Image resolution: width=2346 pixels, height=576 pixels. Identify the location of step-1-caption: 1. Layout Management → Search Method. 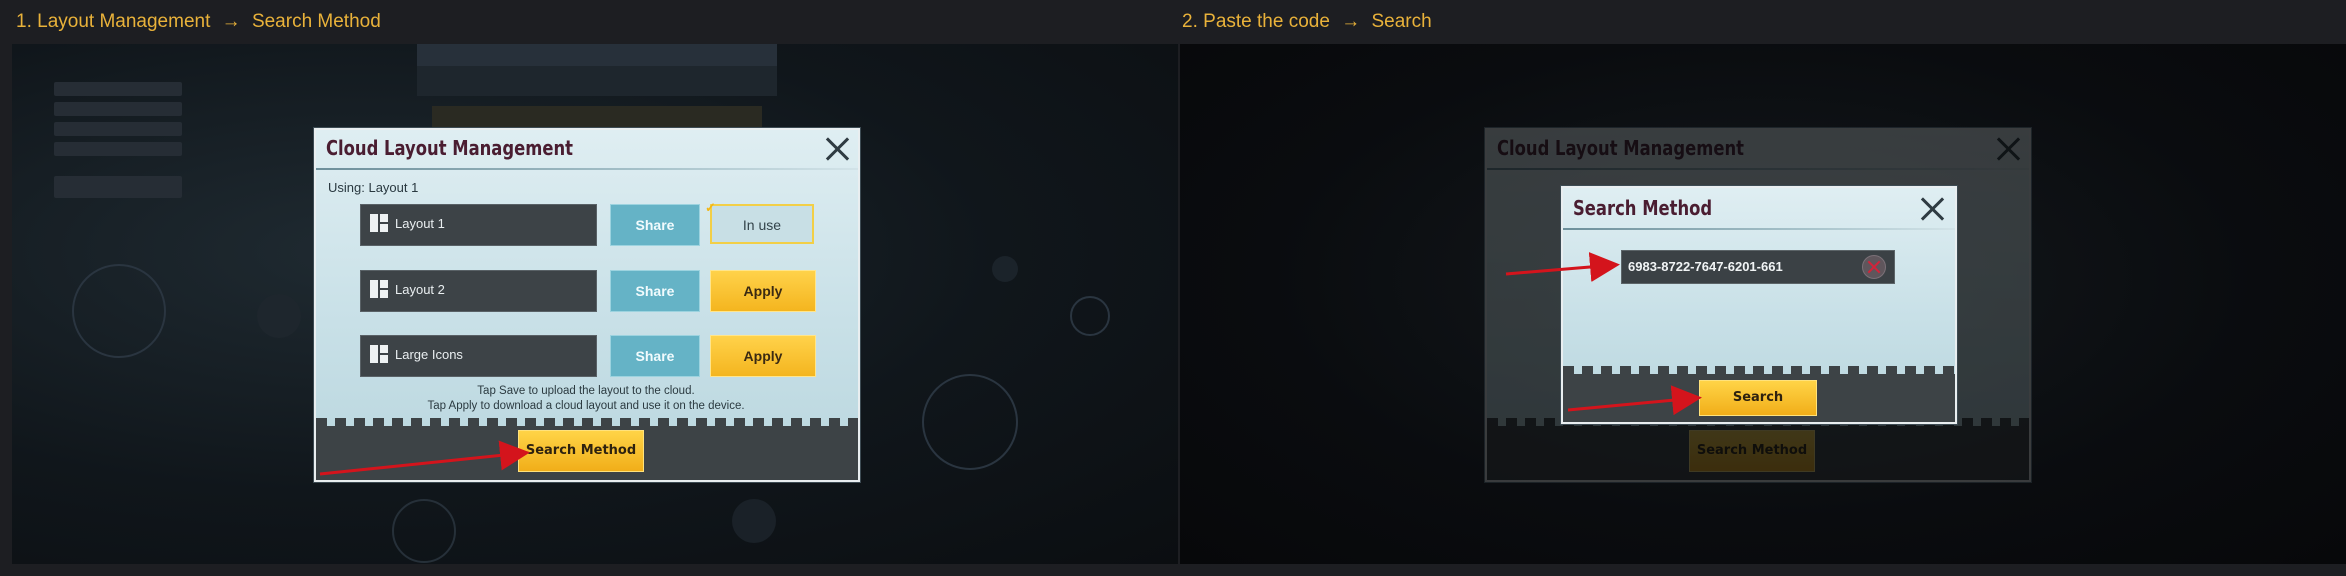
(198, 22).